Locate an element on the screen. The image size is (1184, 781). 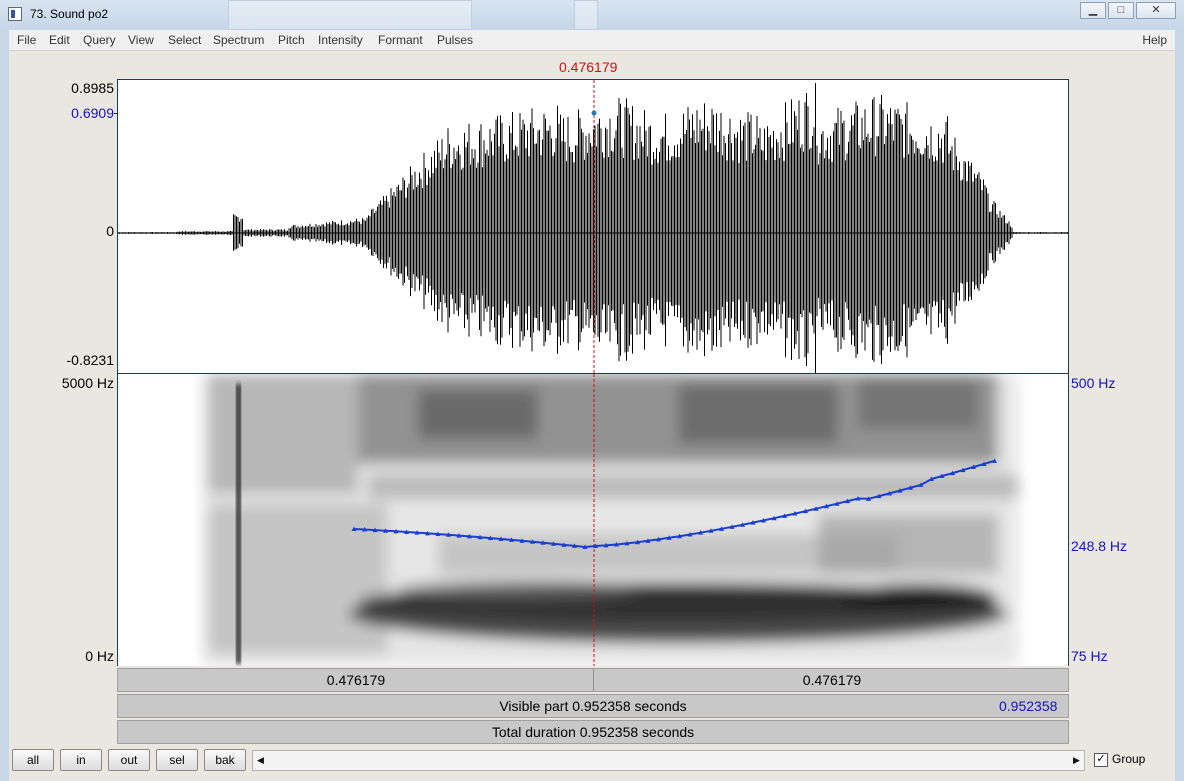
checkbox-checked-icon: ✓ is located at coordinates (1101, 759).